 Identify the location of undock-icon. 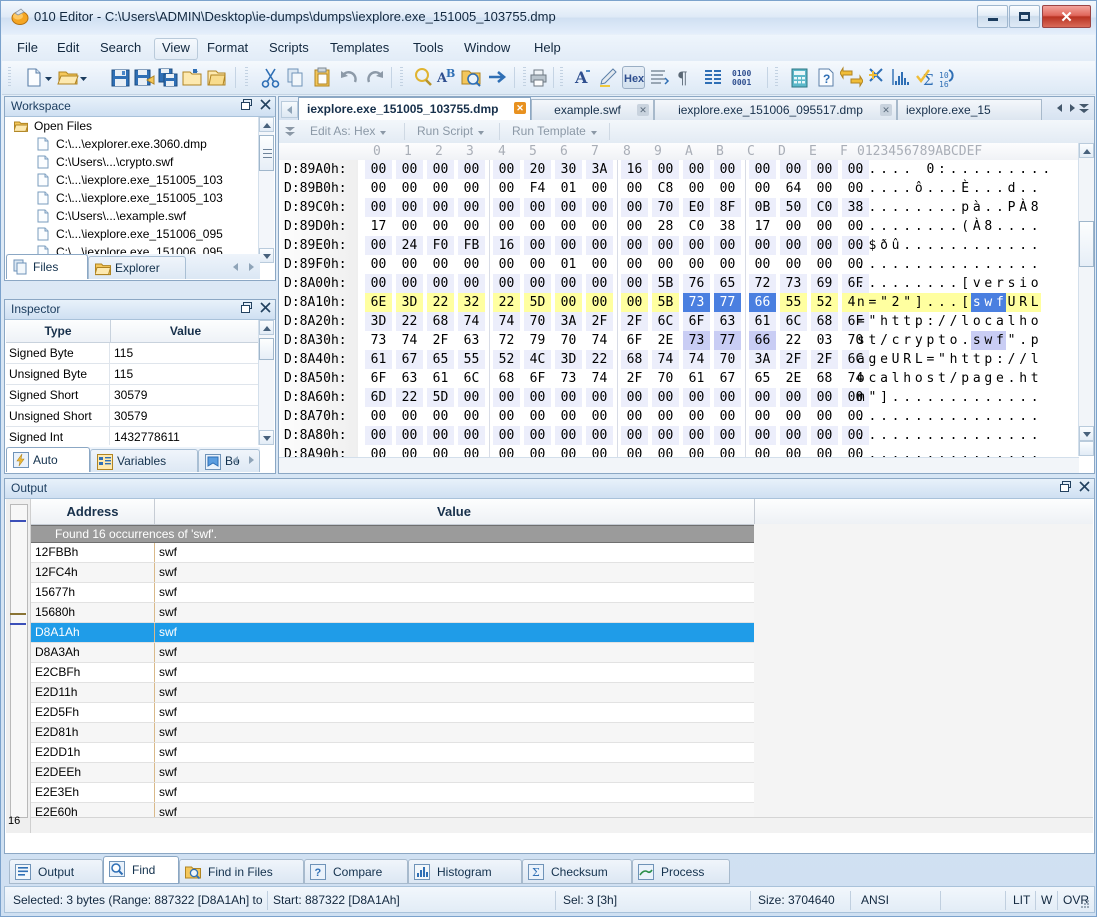
(246, 307).